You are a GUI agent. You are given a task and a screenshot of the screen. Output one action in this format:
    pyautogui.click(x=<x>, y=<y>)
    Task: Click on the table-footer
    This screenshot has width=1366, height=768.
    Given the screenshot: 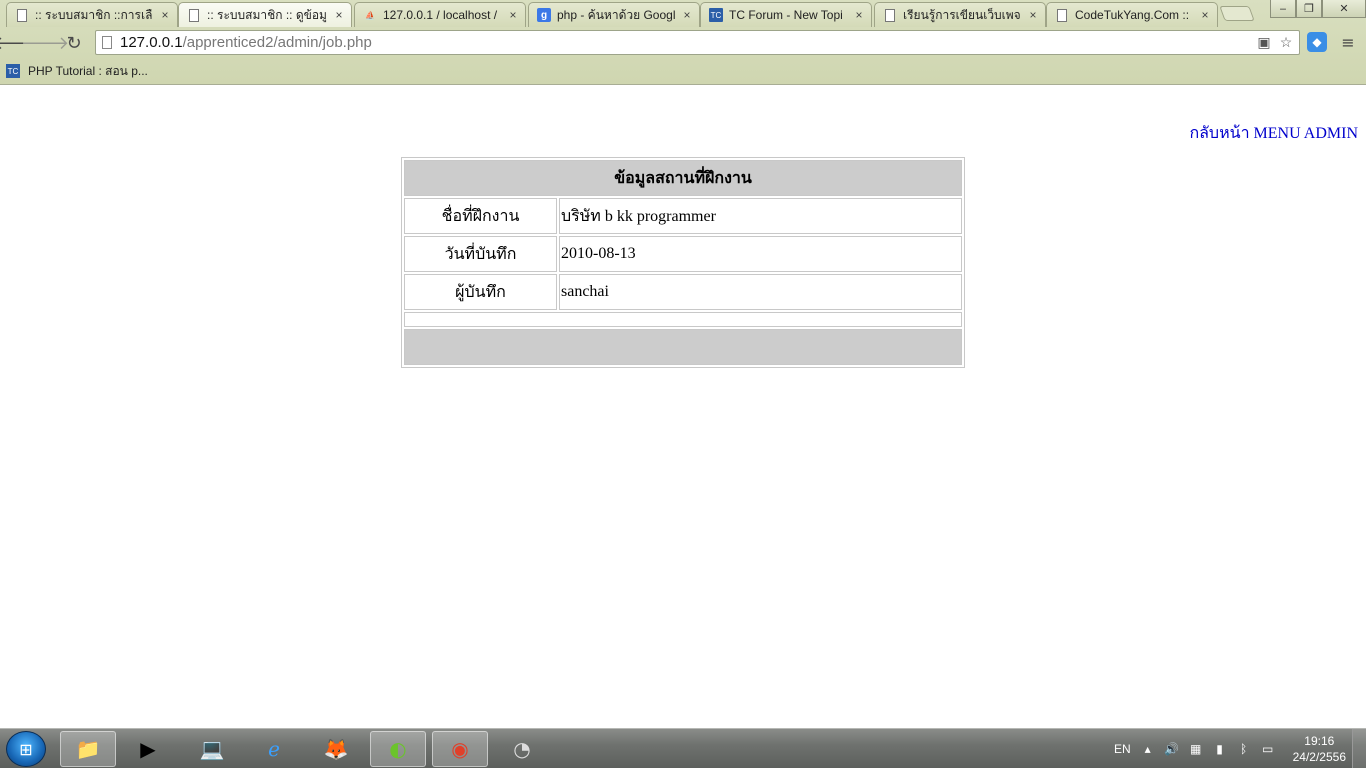 What is the action you would take?
    pyautogui.click(x=683, y=347)
    